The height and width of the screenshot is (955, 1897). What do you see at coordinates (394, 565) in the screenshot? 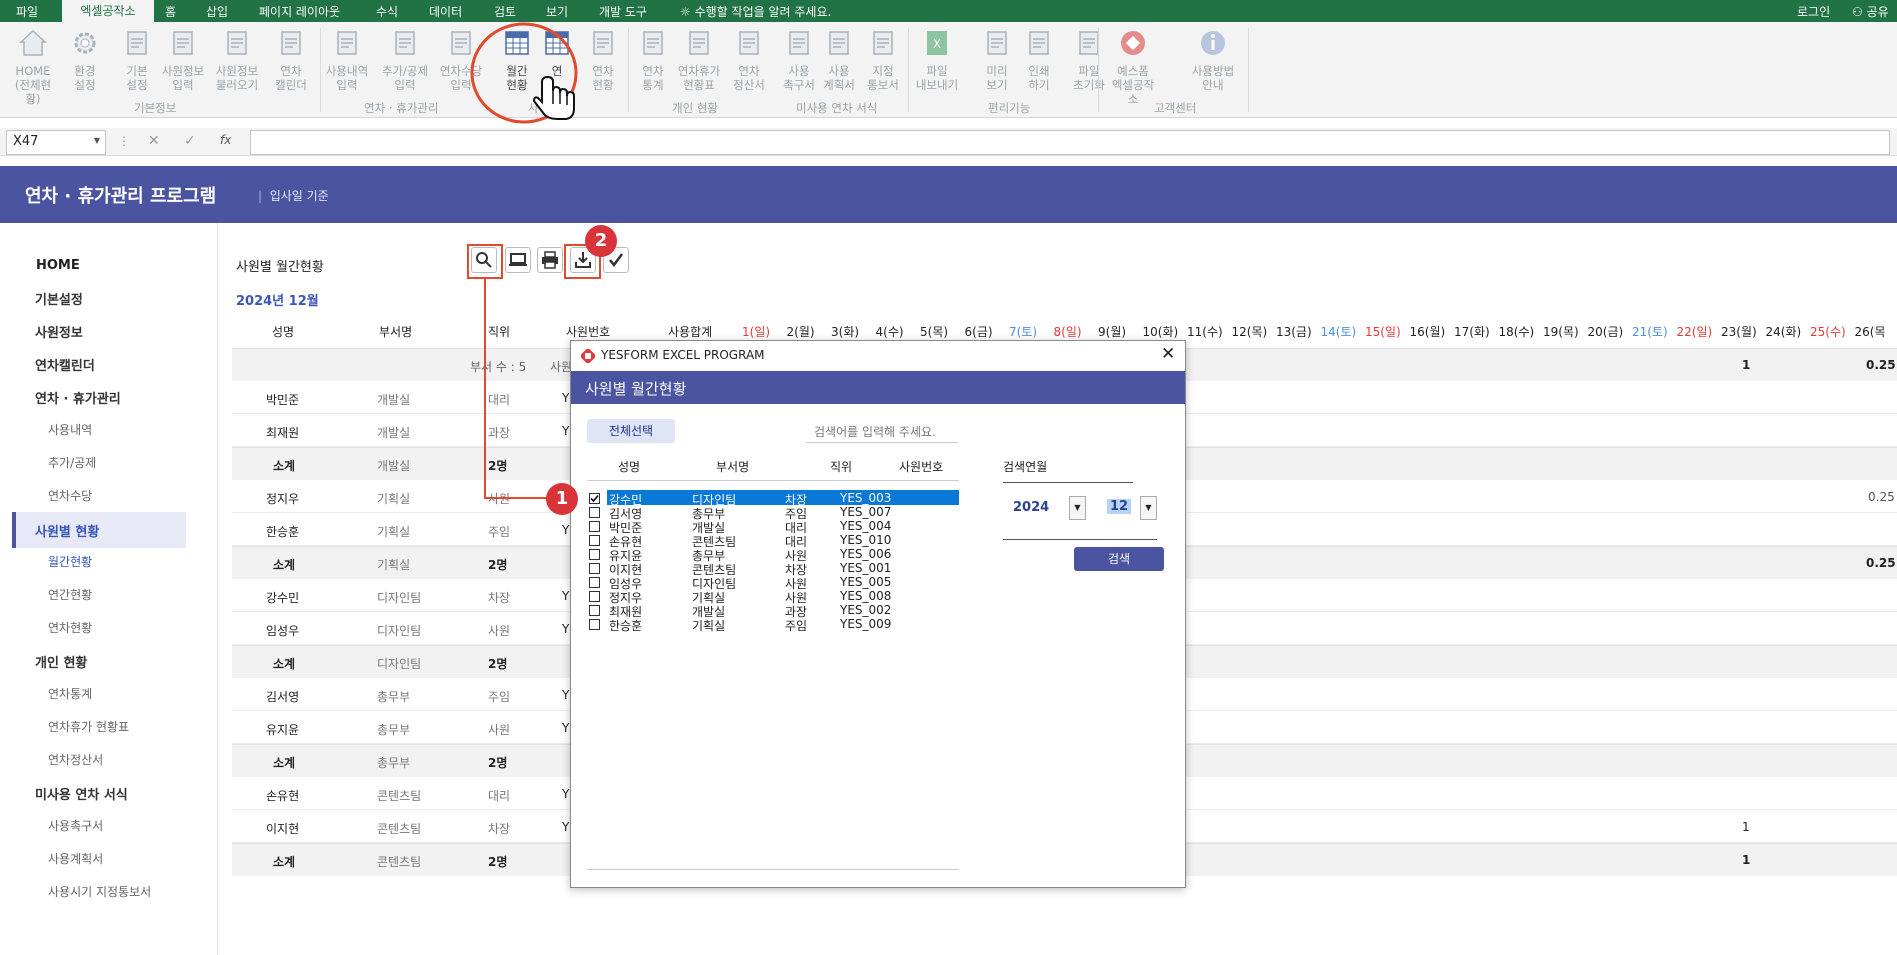
I see `table-cell-dept: 기획실` at bounding box center [394, 565].